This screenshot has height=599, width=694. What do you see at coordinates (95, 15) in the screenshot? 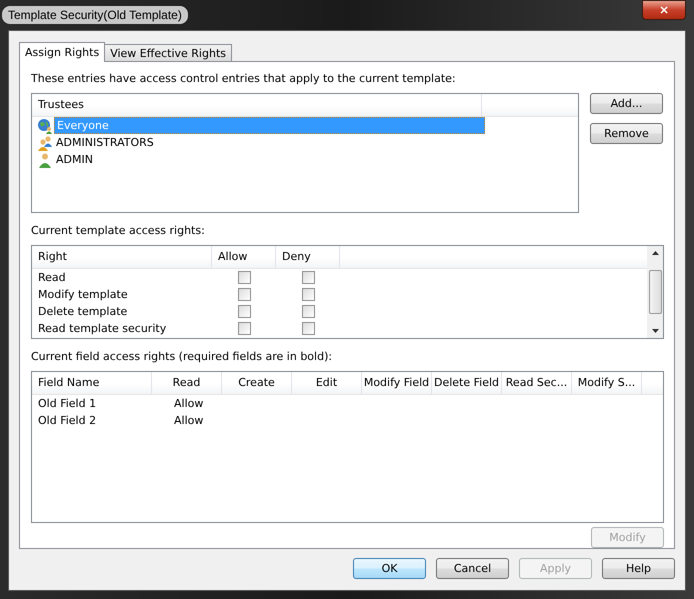
I see `window-title: Template Security(Old Template)` at bounding box center [95, 15].